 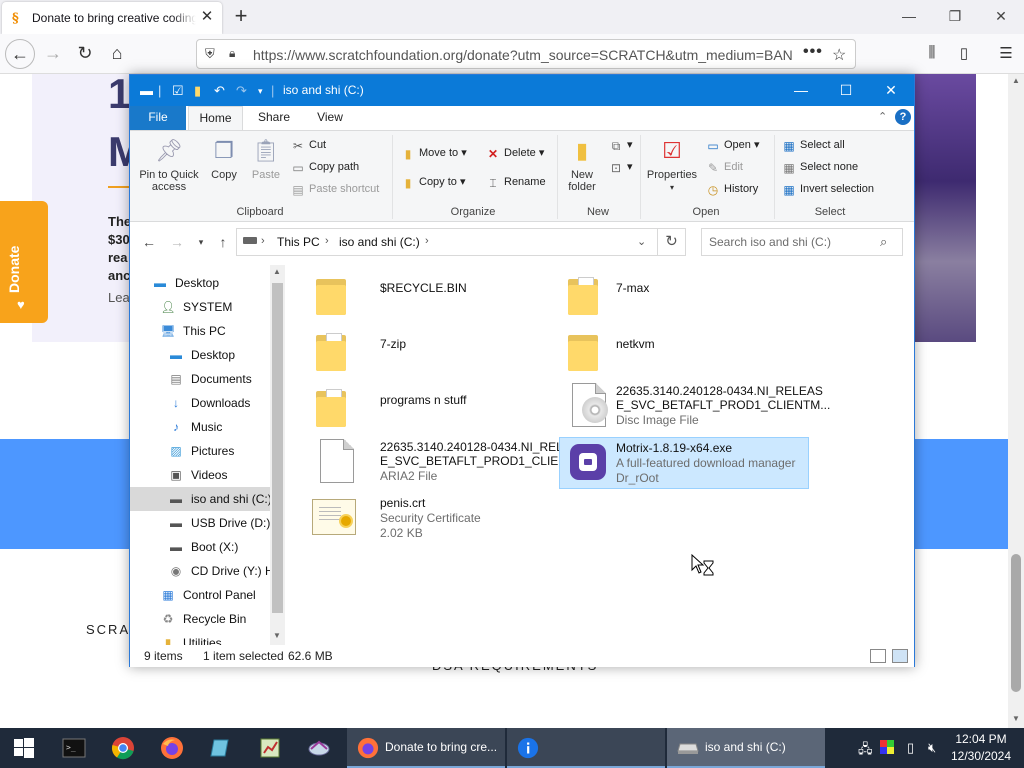 What do you see at coordinates (955, 16) in the screenshot?
I see `browser-restore-button: ❐` at bounding box center [955, 16].